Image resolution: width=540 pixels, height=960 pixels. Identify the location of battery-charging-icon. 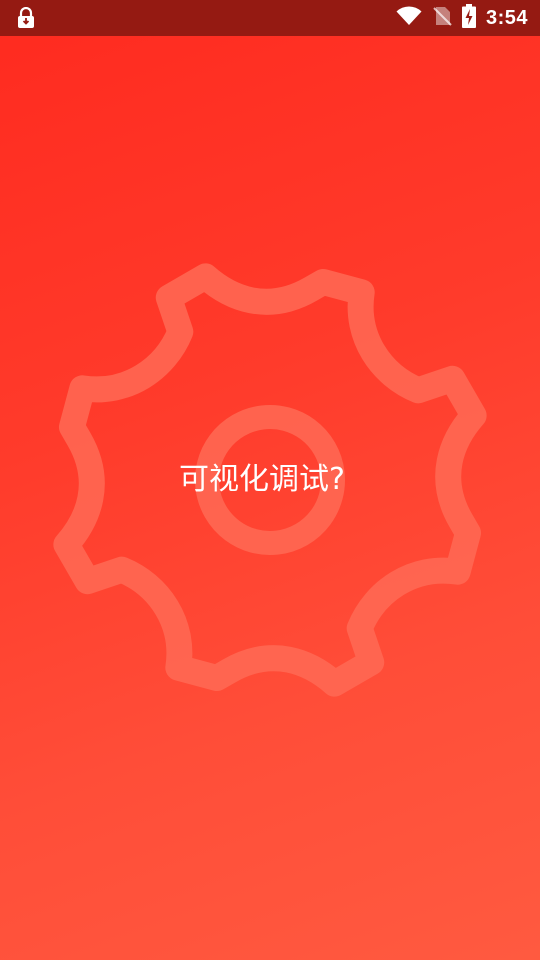
(468, 18).